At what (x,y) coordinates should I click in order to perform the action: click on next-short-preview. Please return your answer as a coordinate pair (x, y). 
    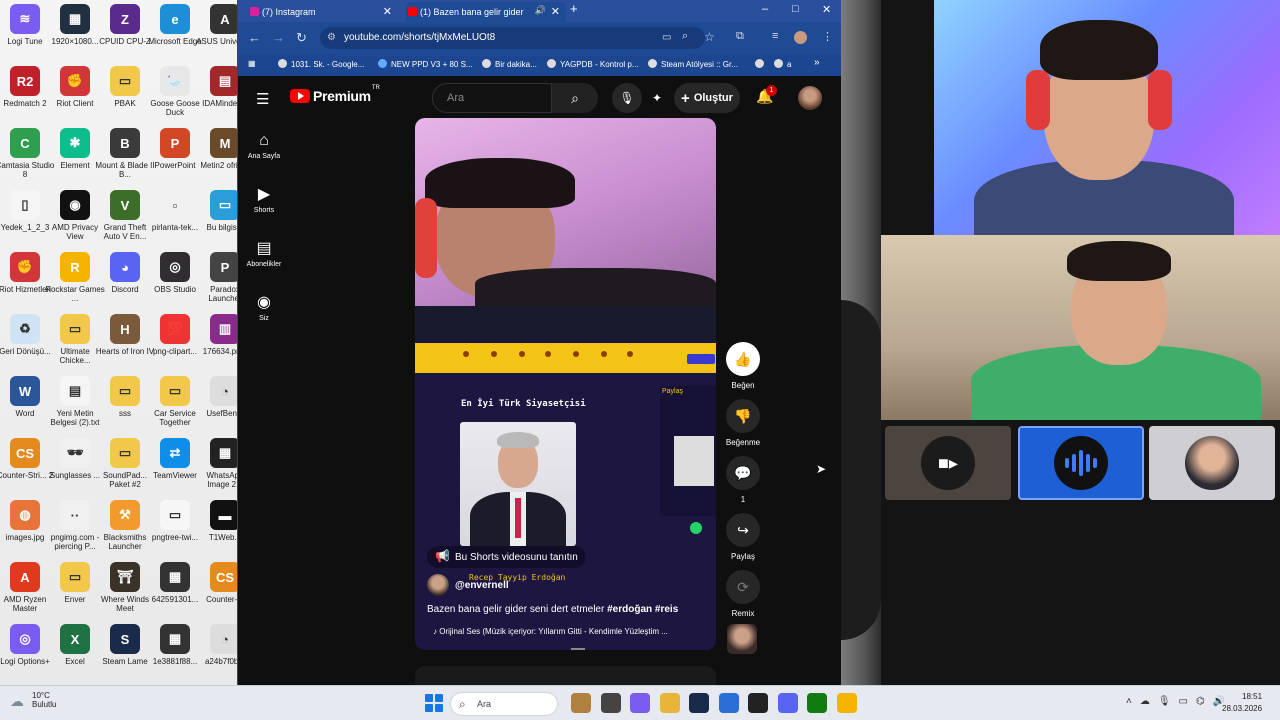
    Looking at the image, I should click on (565, 676).